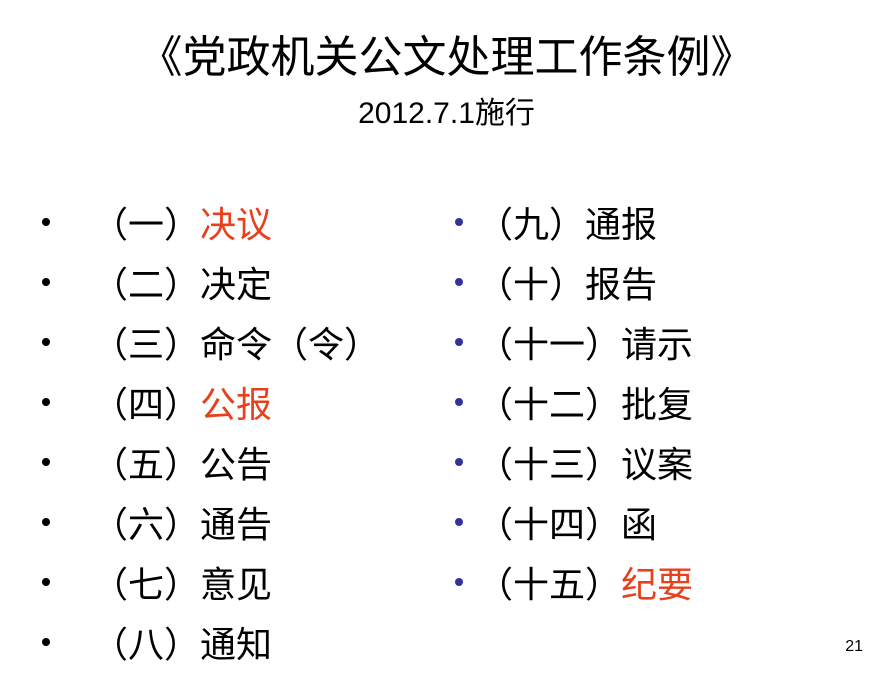 This screenshot has width=893, height=678. I want to click on list-item: （五） 公告, so click(211, 462).